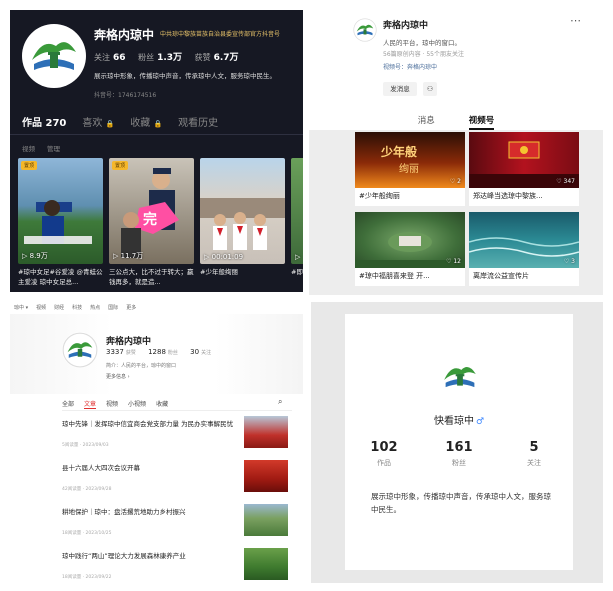  Describe the element at coordinates (575, 20) in the screenshot. I see `more-icon: ⋯` at that location.